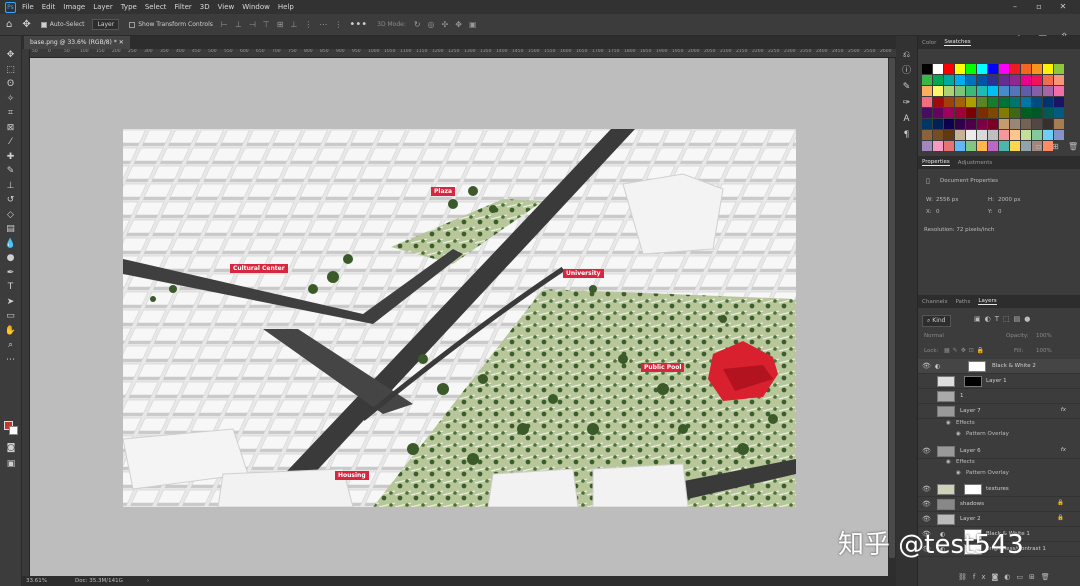  What do you see at coordinates (1004, 319) in the screenshot?
I see `layer-filter-icons: ▣◐T⬚▤●` at bounding box center [1004, 319].